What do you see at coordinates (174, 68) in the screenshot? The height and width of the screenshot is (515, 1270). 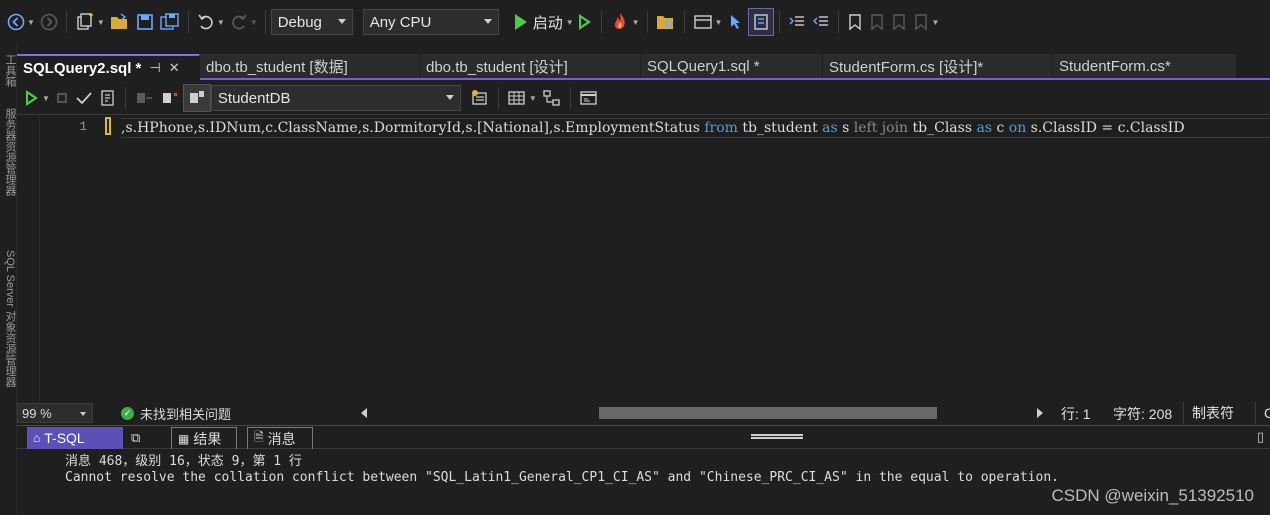 I see `close-icon: ✕` at bounding box center [174, 68].